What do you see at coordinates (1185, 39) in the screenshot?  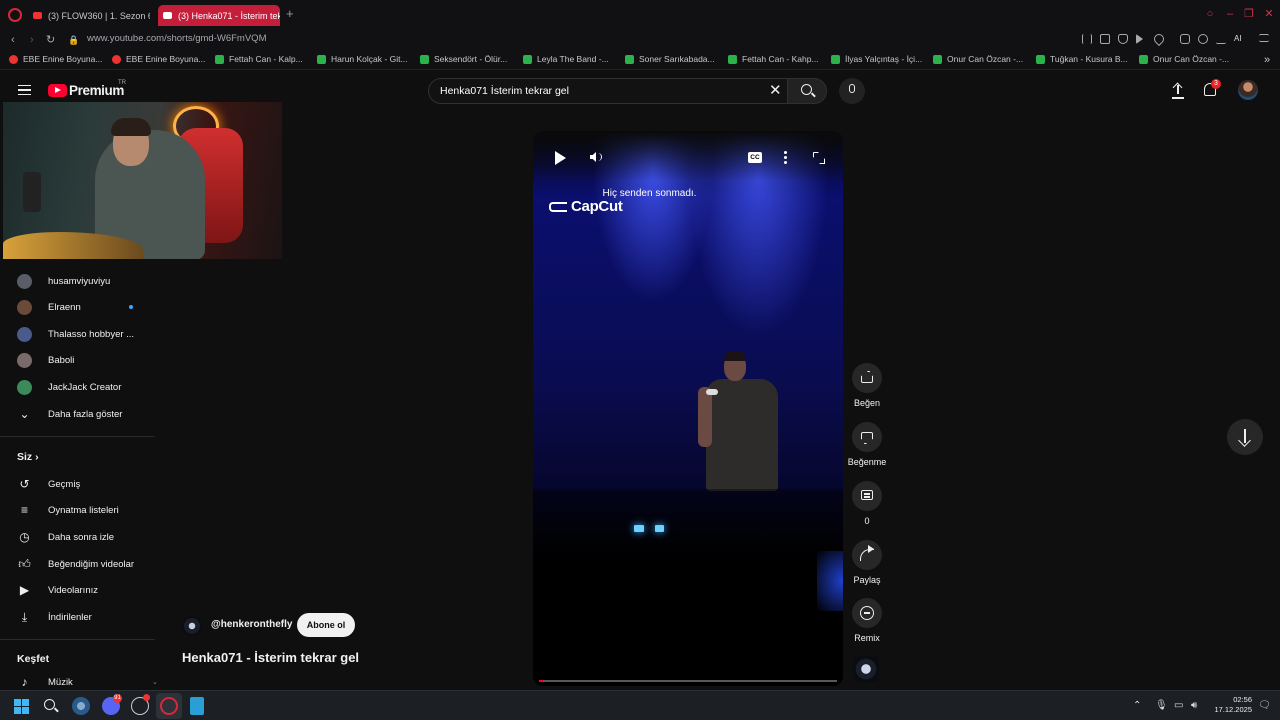 I see `extensions-icon` at bounding box center [1185, 39].